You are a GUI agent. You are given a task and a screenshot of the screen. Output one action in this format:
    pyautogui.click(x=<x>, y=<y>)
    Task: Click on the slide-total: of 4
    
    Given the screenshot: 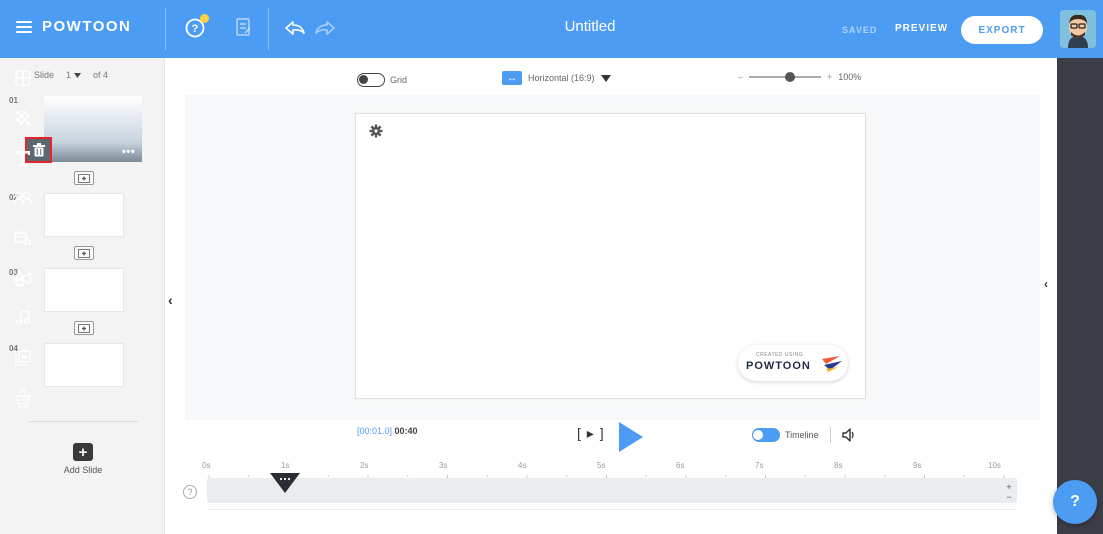 What is the action you would take?
    pyautogui.click(x=101, y=75)
    